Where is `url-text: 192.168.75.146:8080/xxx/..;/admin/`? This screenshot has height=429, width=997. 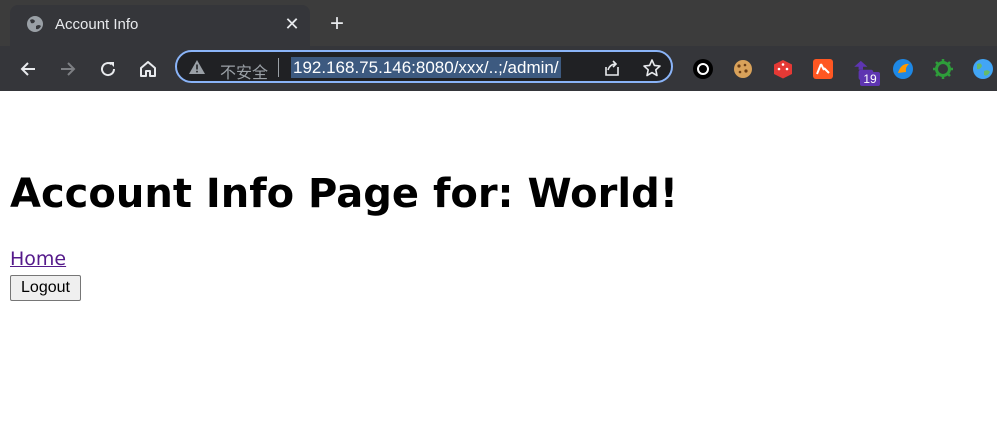
url-text: 192.168.75.146:8080/xxx/..;/admin/ is located at coordinates (426, 67).